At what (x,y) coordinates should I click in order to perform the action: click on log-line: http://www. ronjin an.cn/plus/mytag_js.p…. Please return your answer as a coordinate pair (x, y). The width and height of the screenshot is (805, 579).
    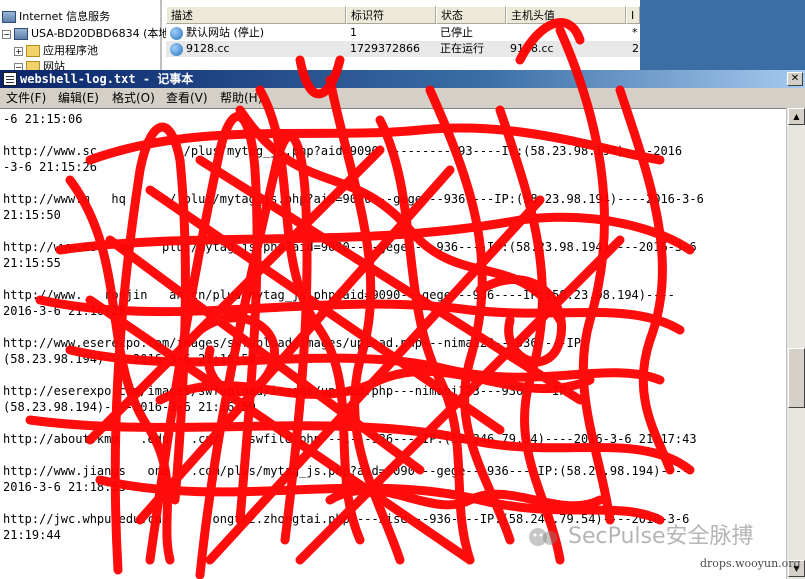
    Looking at the image, I should click on (339, 295).